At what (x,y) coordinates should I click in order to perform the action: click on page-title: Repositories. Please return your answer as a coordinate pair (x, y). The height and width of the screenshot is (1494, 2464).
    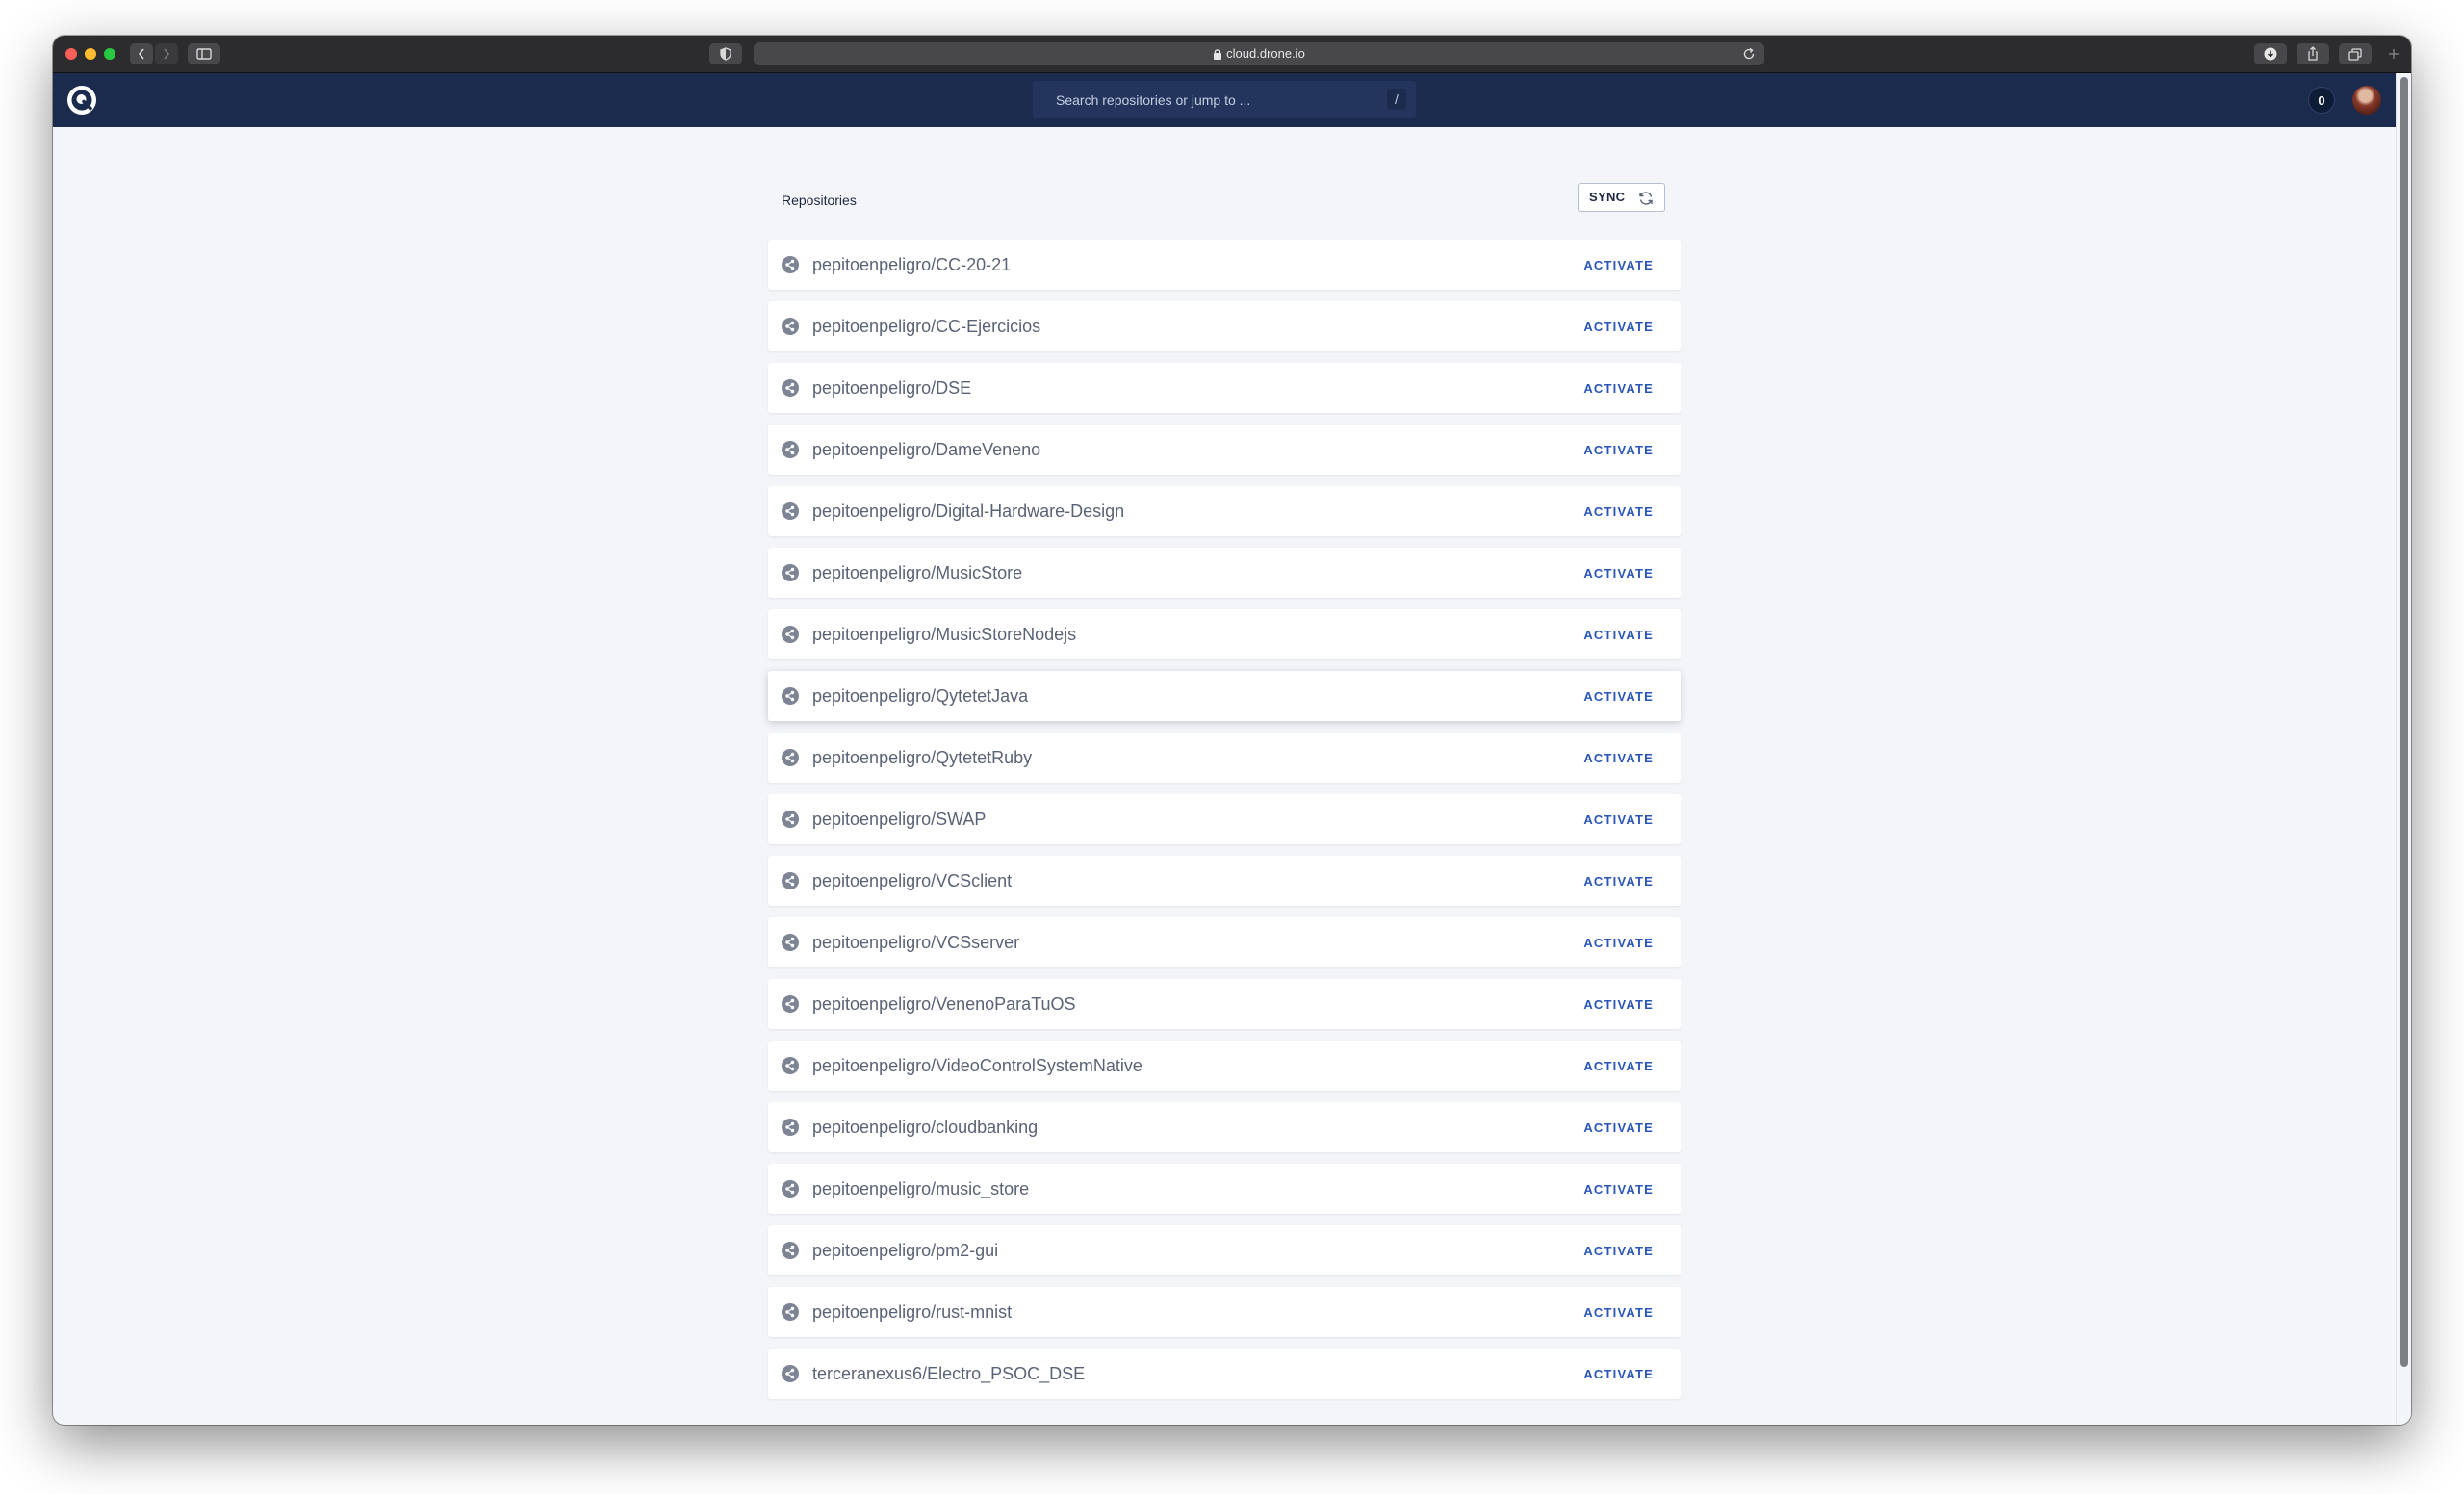
    Looking at the image, I should click on (819, 200).